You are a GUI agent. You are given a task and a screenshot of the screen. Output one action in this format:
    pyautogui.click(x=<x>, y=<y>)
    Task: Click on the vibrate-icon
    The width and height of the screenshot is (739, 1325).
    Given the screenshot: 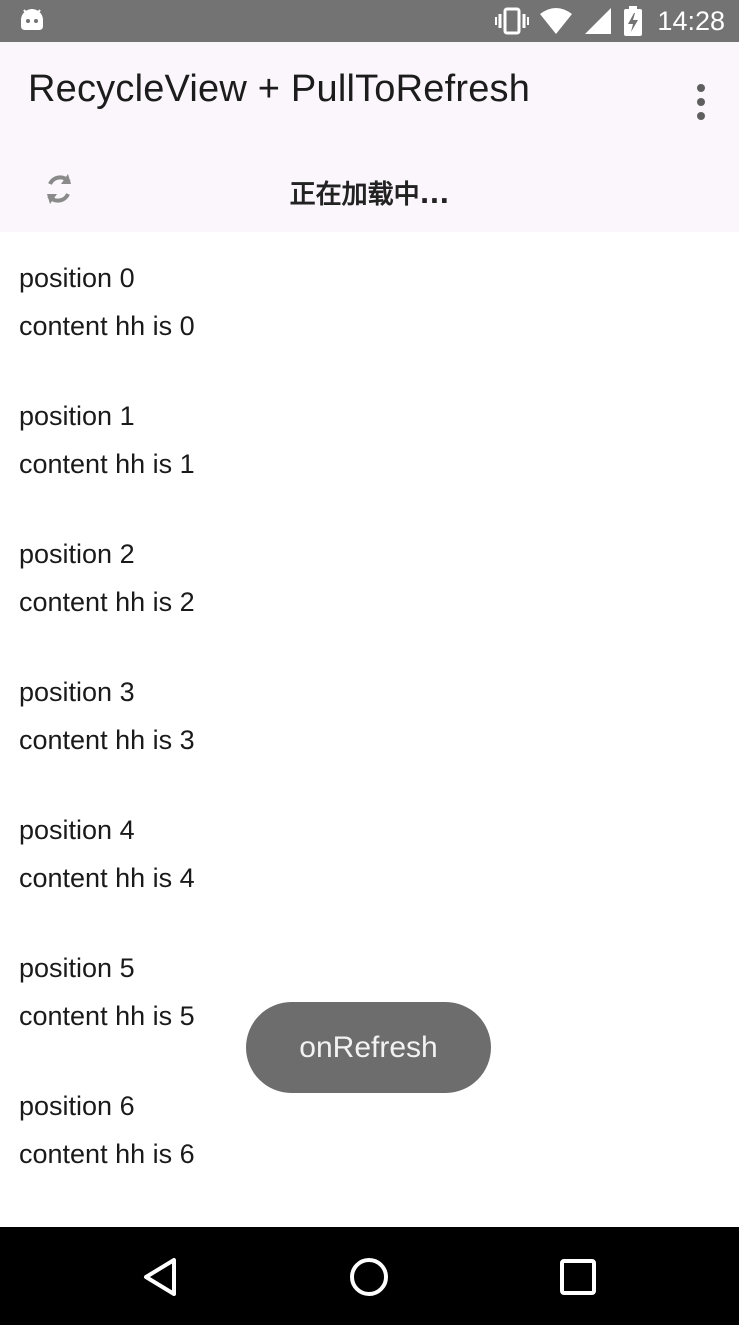 What is the action you would take?
    pyautogui.click(x=512, y=21)
    